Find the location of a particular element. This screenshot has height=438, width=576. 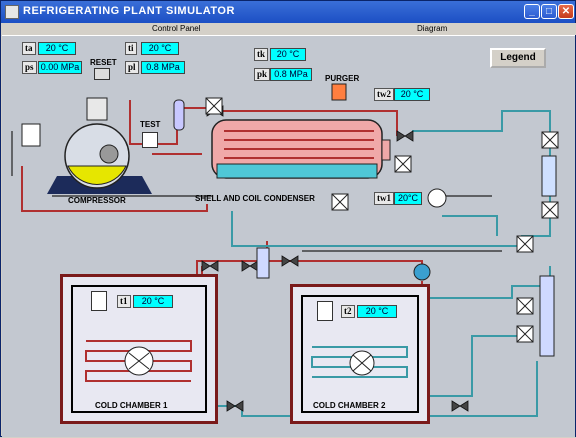

t1-label: t1 is located at coordinates (124, 301).